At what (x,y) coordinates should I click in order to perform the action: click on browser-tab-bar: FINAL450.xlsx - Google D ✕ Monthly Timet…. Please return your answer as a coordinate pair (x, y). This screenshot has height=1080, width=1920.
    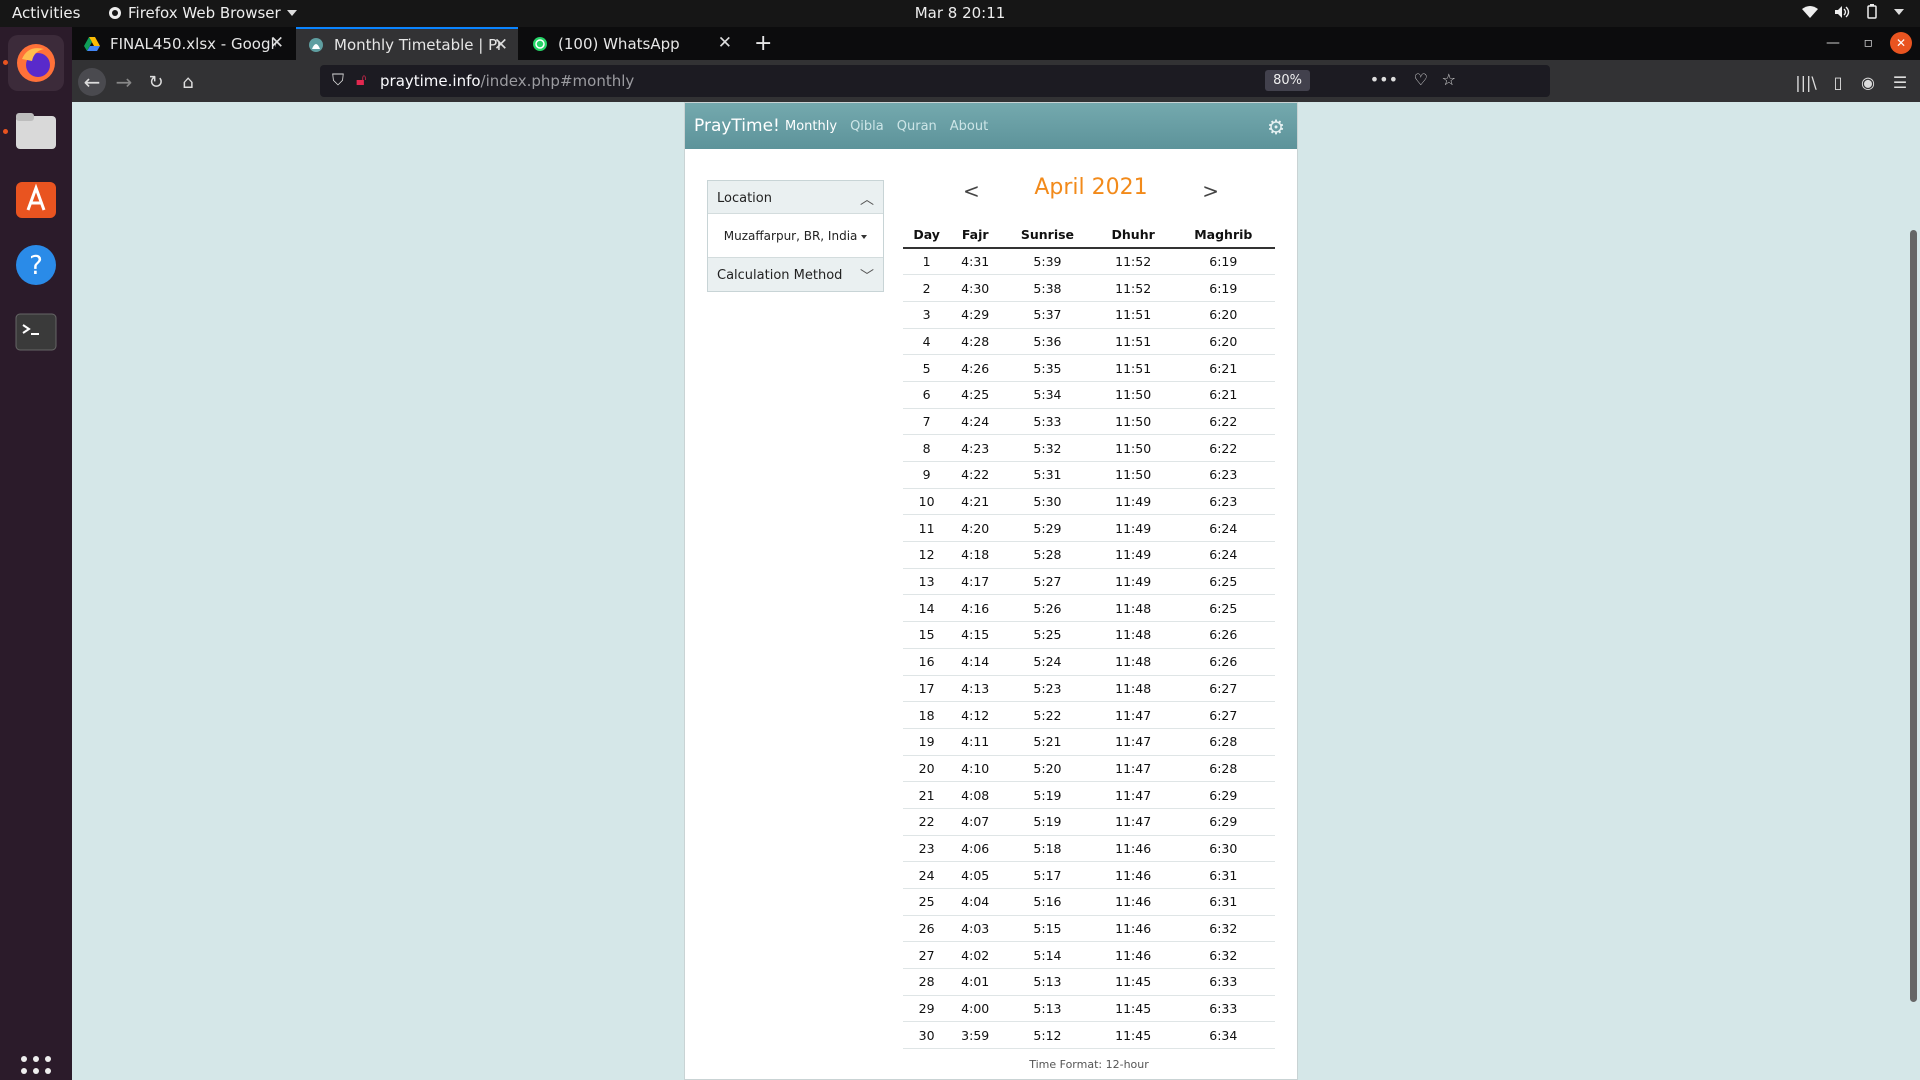
    Looking at the image, I should click on (996, 43).